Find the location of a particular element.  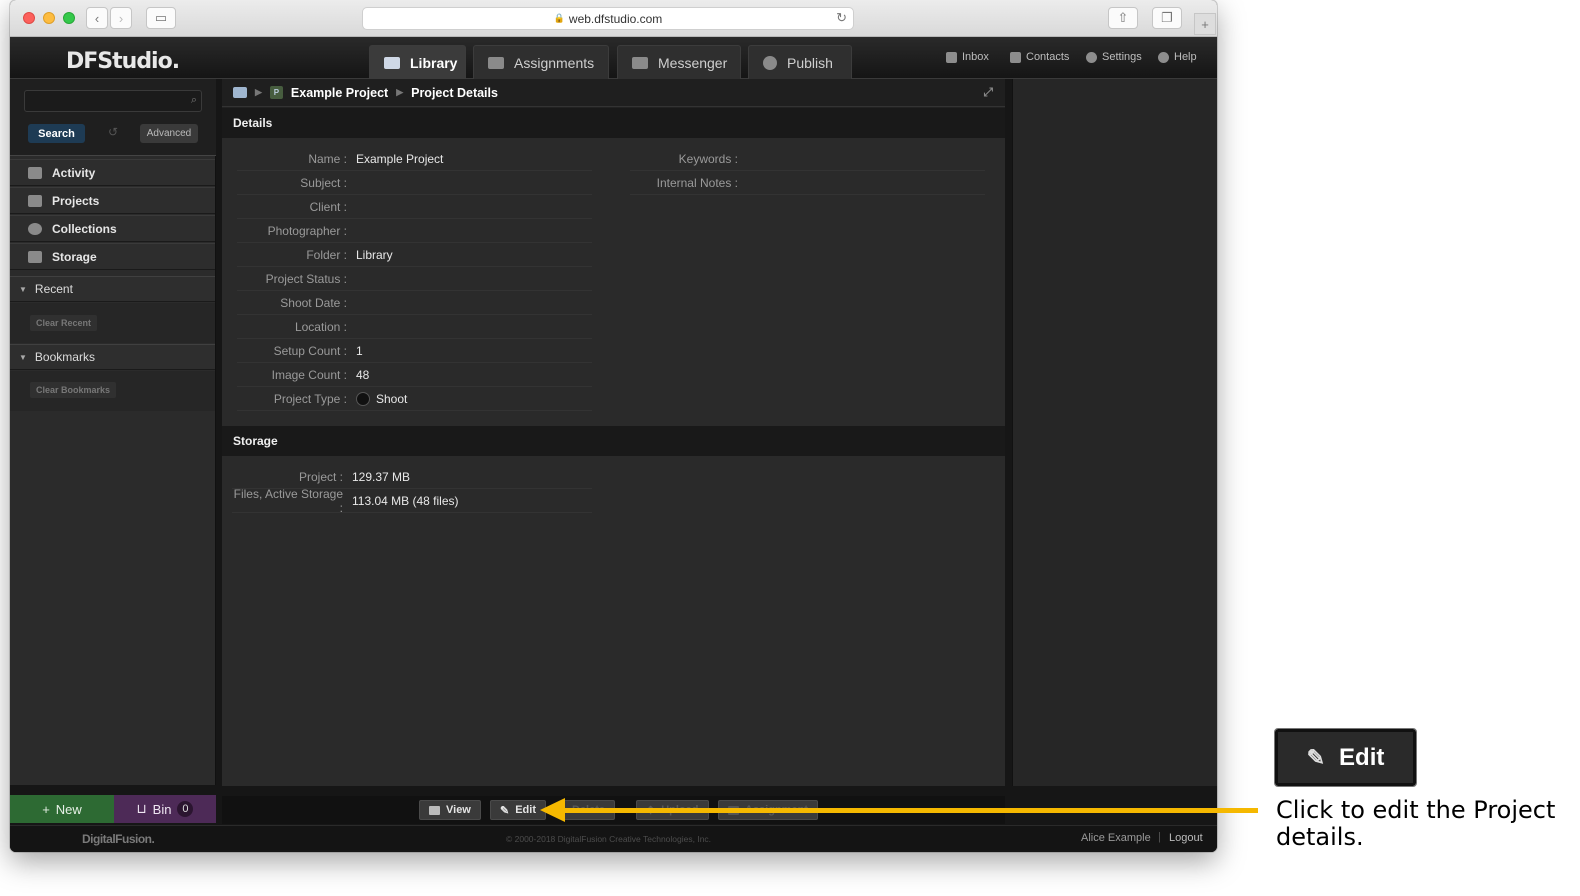

detail-value-text: Example Project is located at coordinates (400, 158).